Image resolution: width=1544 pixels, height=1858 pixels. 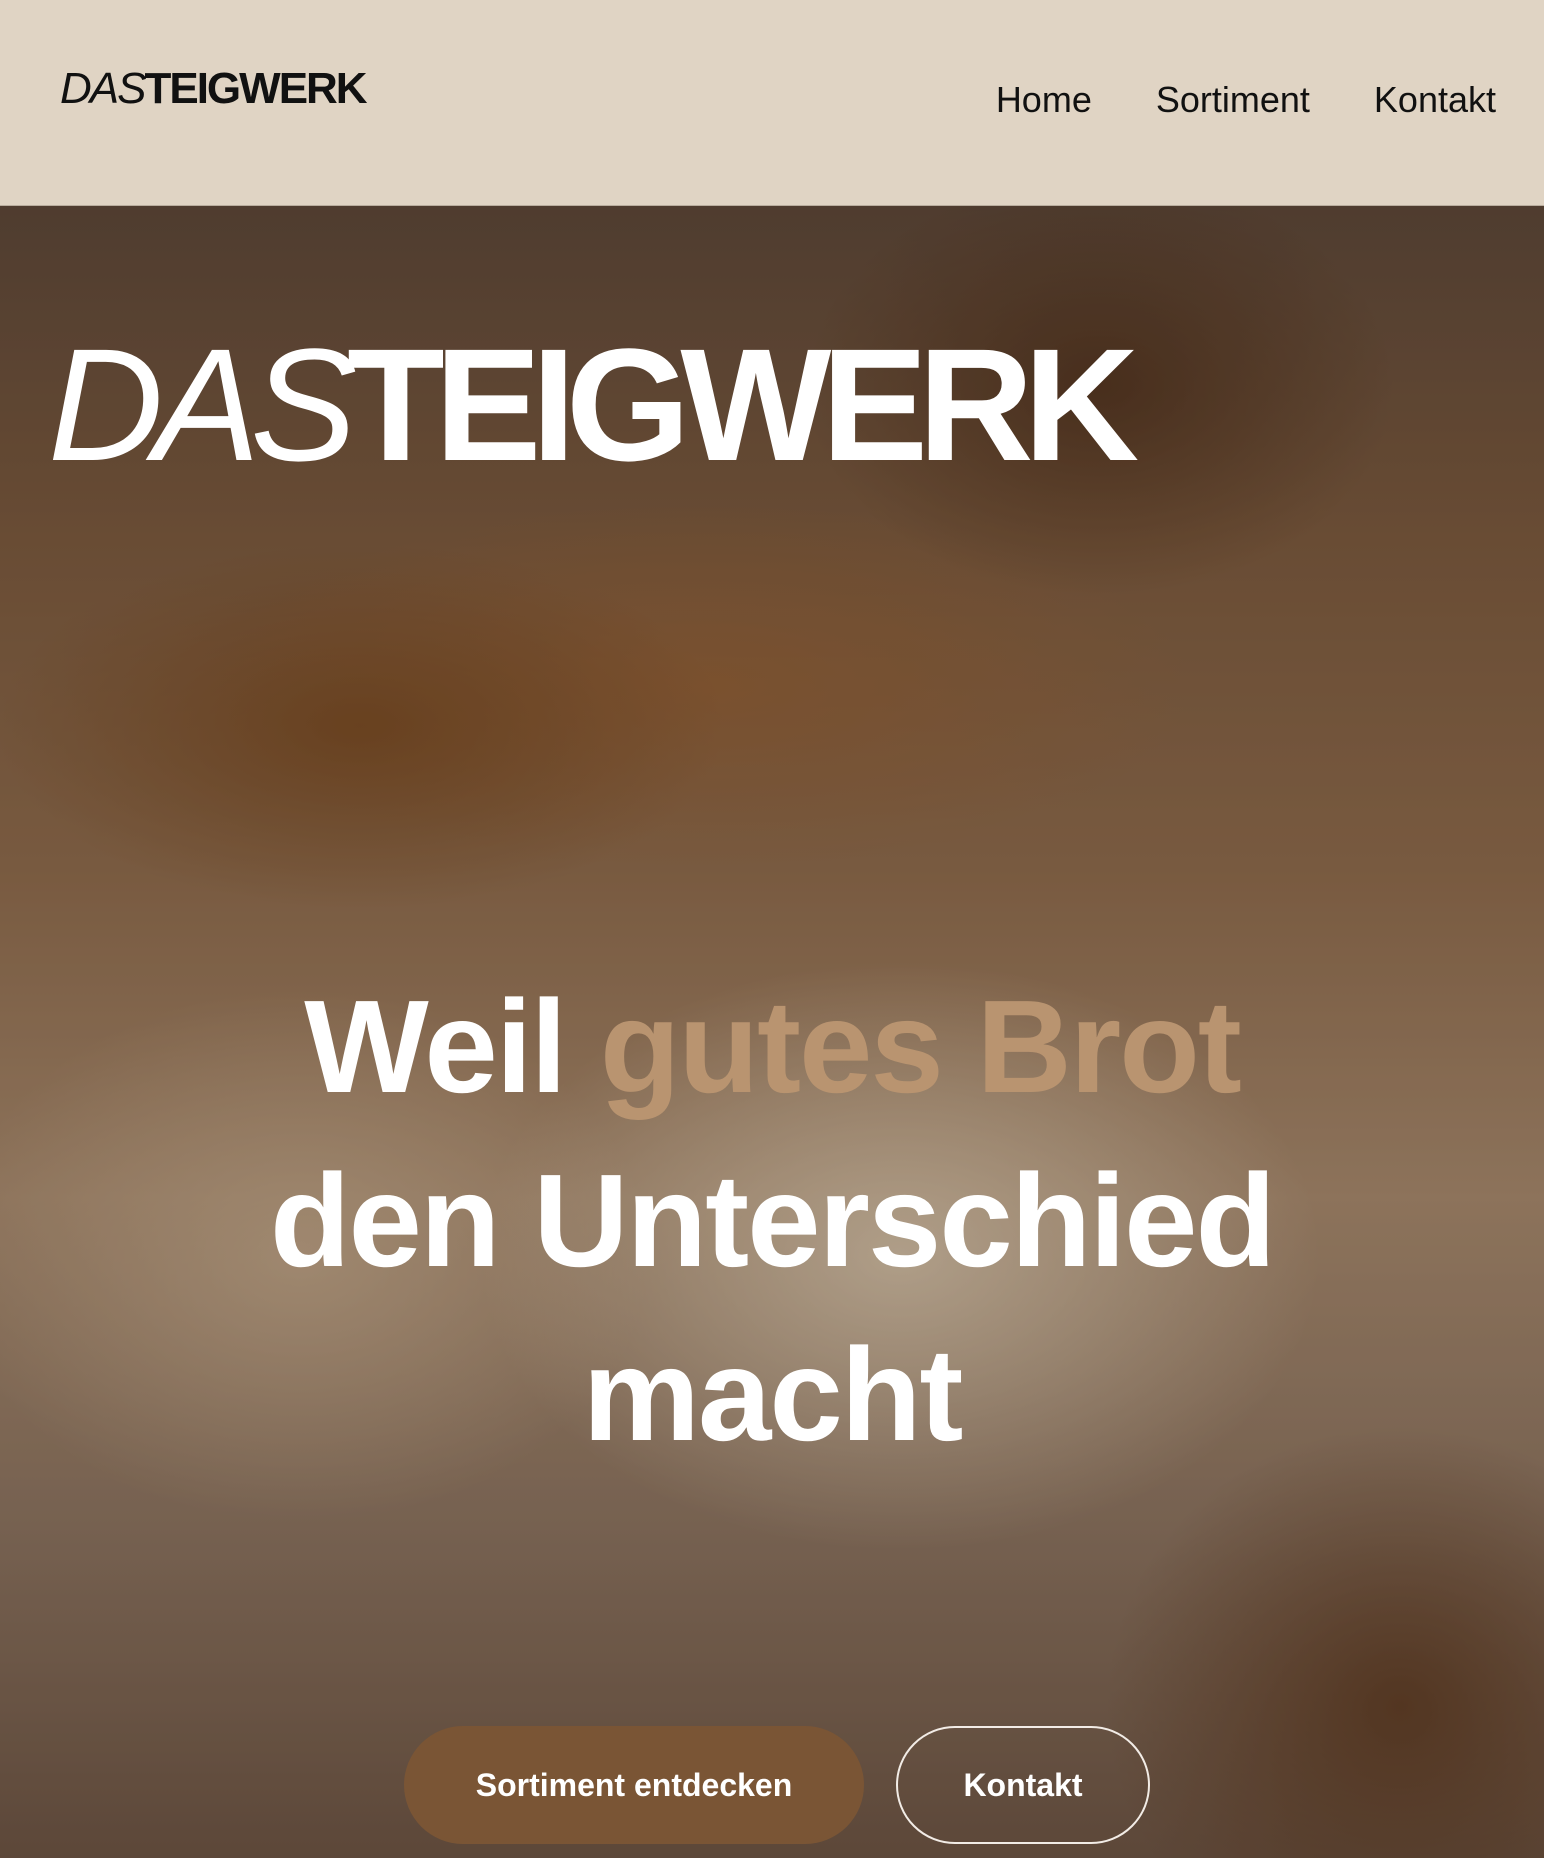 What do you see at coordinates (1044, 100) in the screenshot?
I see `nav-home: Home` at bounding box center [1044, 100].